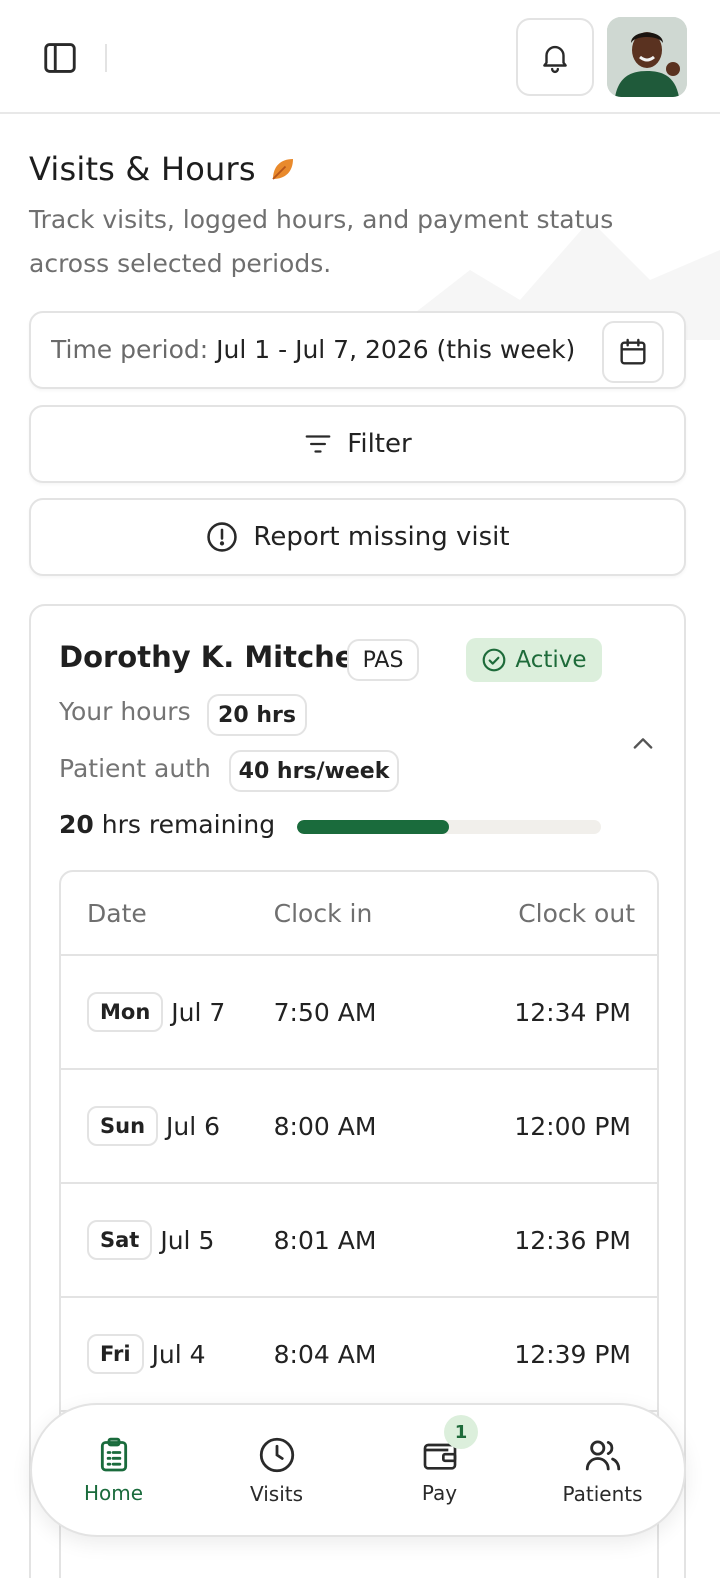 This screenshot has width=720, height=1578. What do you see at coordinates (439, 1493) in the screenshot?
I see `nav-label-pay: Pay` at bounding box center [439, 1493].